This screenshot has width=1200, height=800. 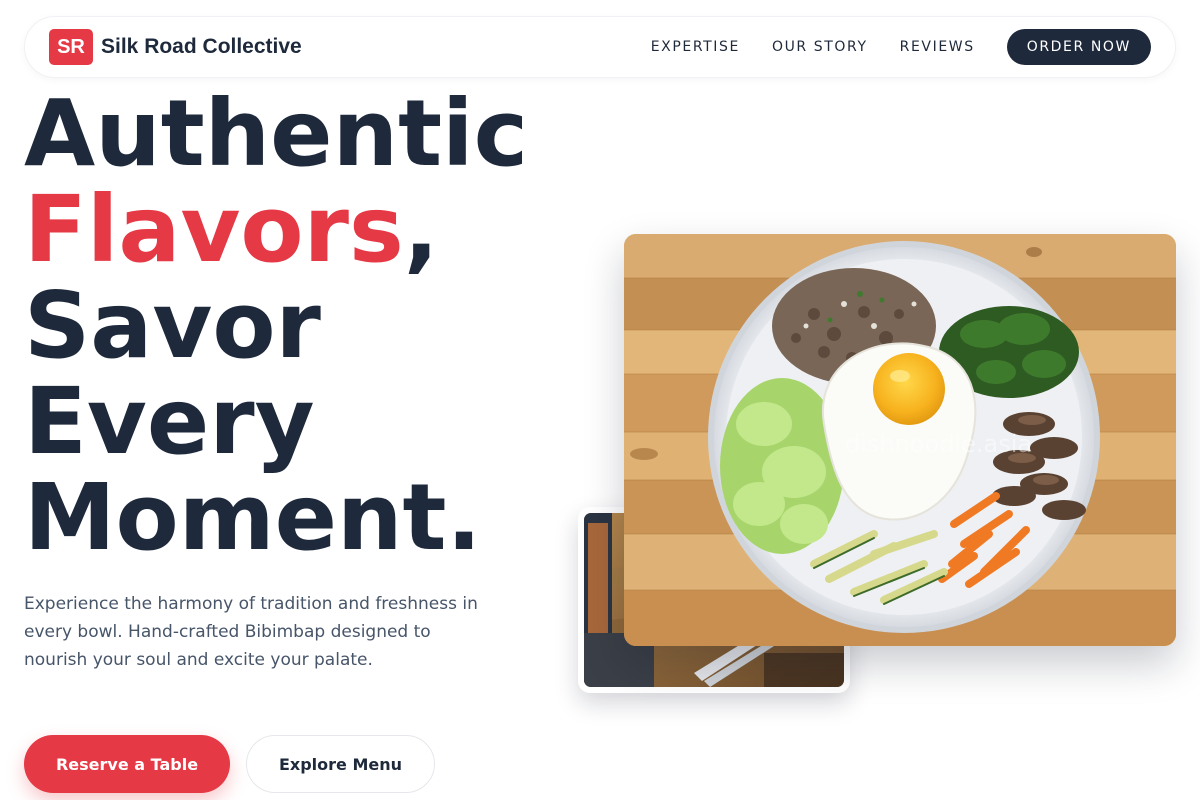 What do you see at coordinates (421, 229) in the screenshot?
I see `headline-comma: ,` at bounding box center [421, 229].